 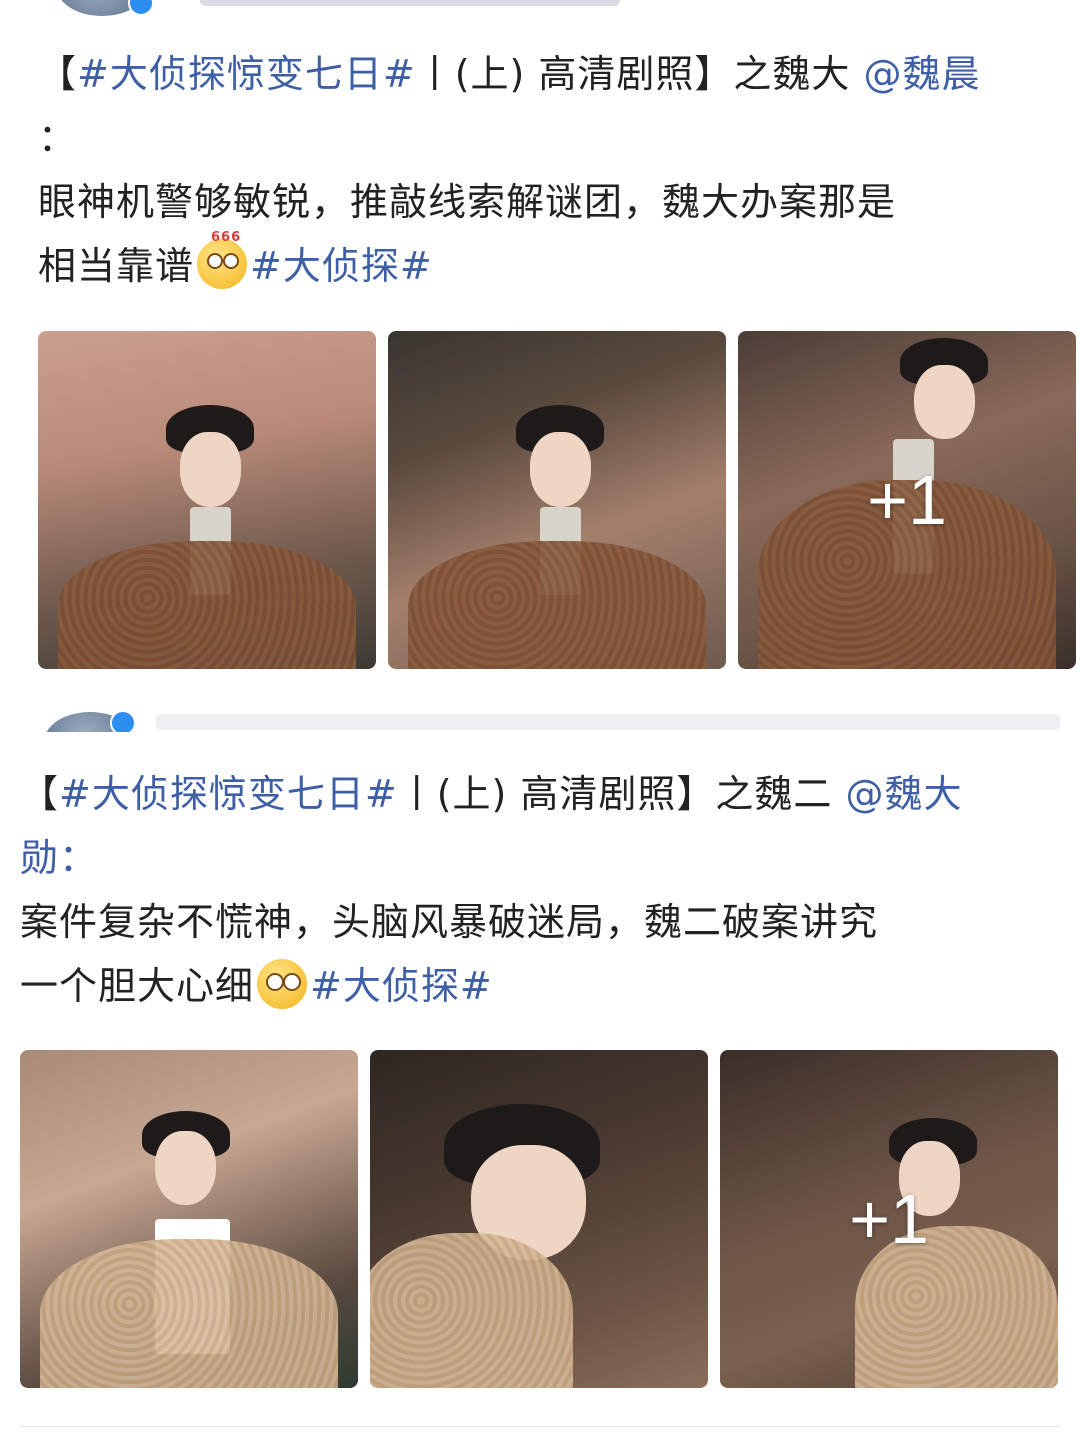 What do you see at coordinates (449, 922) in the screenshot?
I see `post-text-line: 案件复杂不慌神，头脑风暴破迷局，魏二破案讲究` at bounding box center [449, 922].